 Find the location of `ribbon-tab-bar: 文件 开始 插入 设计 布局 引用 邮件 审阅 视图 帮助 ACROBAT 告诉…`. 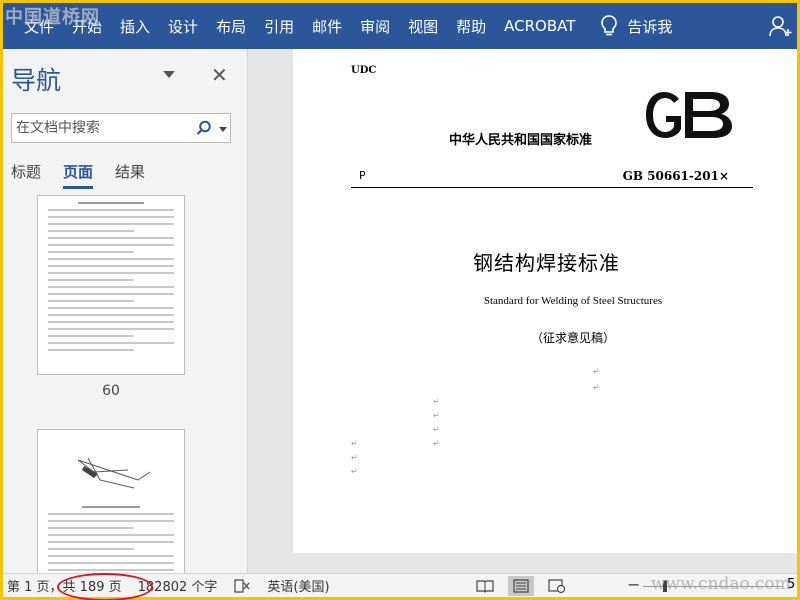

ribbon-tab-bar: 文件 开始 插入 设计 布局 引用 邮件 审阅 视图 帮助 ACROBAT 告诉… is located at coordinates (400, 26).